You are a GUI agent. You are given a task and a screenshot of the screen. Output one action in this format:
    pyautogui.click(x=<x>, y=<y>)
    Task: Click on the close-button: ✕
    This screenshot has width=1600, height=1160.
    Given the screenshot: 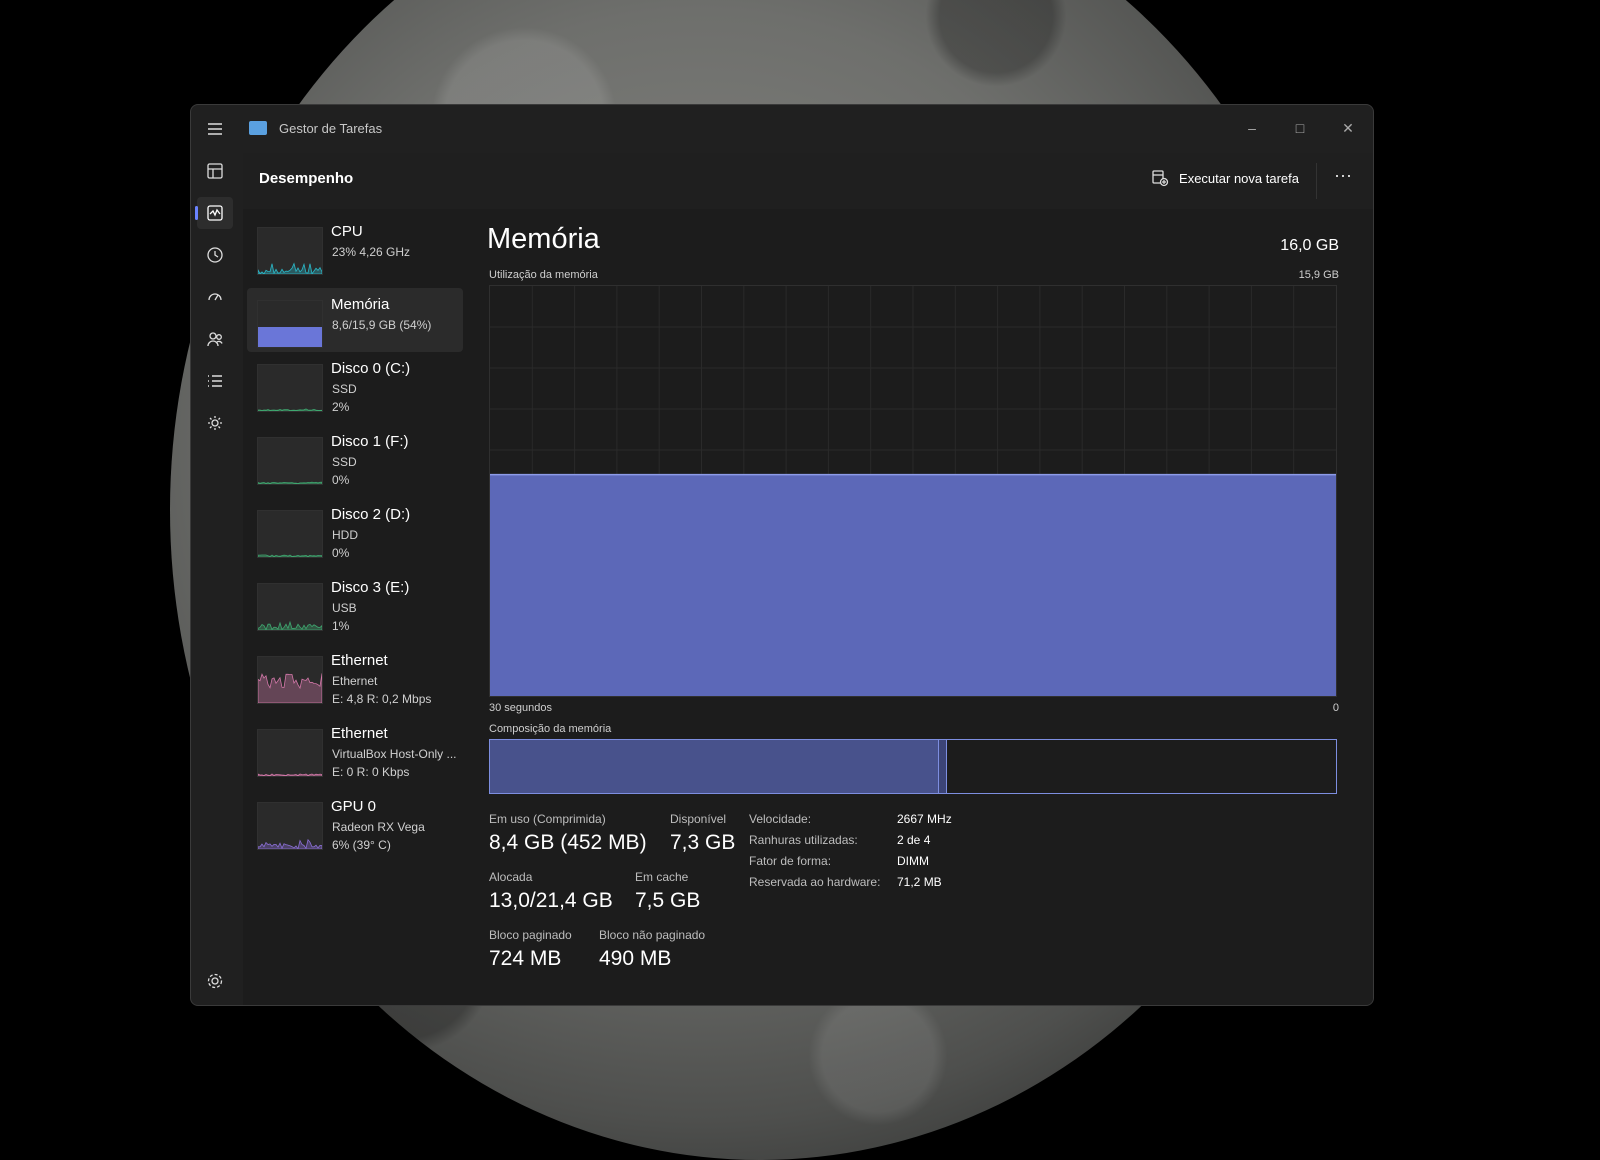 What is the action you would take?
    pyautogui.click(x=1348, y=128)
    